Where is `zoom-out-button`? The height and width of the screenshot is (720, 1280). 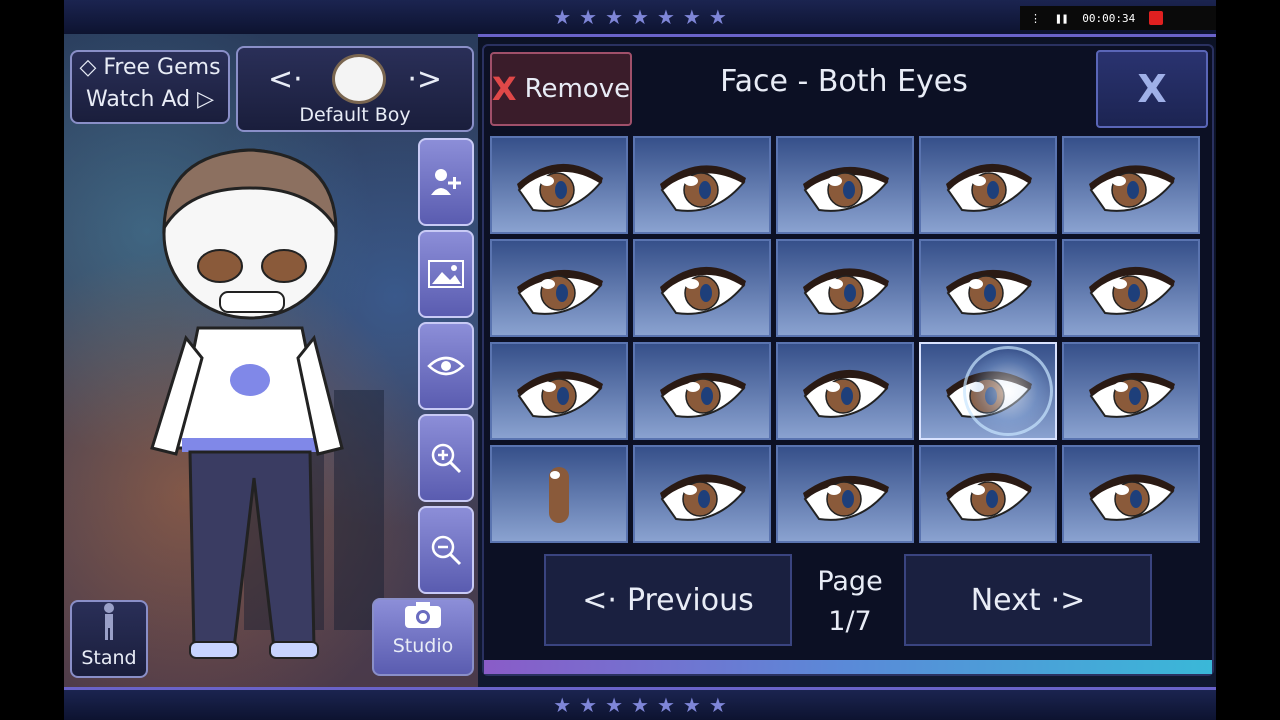
zoom-out-button is located at coordinates (446, 550).